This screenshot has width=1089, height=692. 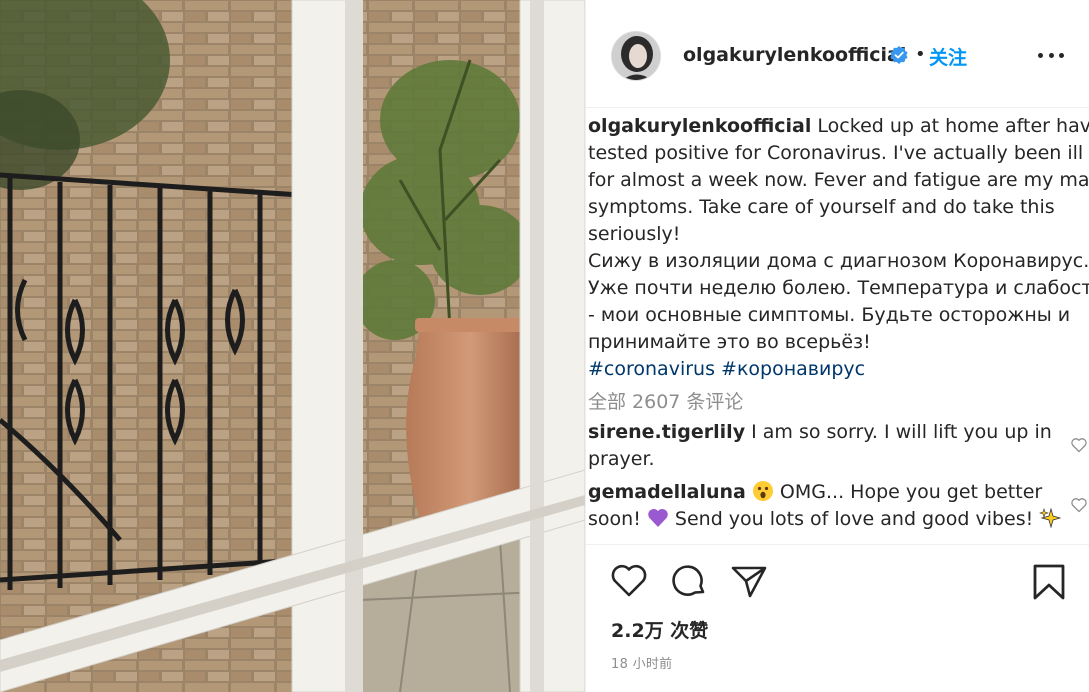 What do you see at coordinates (629, 581) in the screenshot?
I see `heart-icon` at bounding box center [629, 581].